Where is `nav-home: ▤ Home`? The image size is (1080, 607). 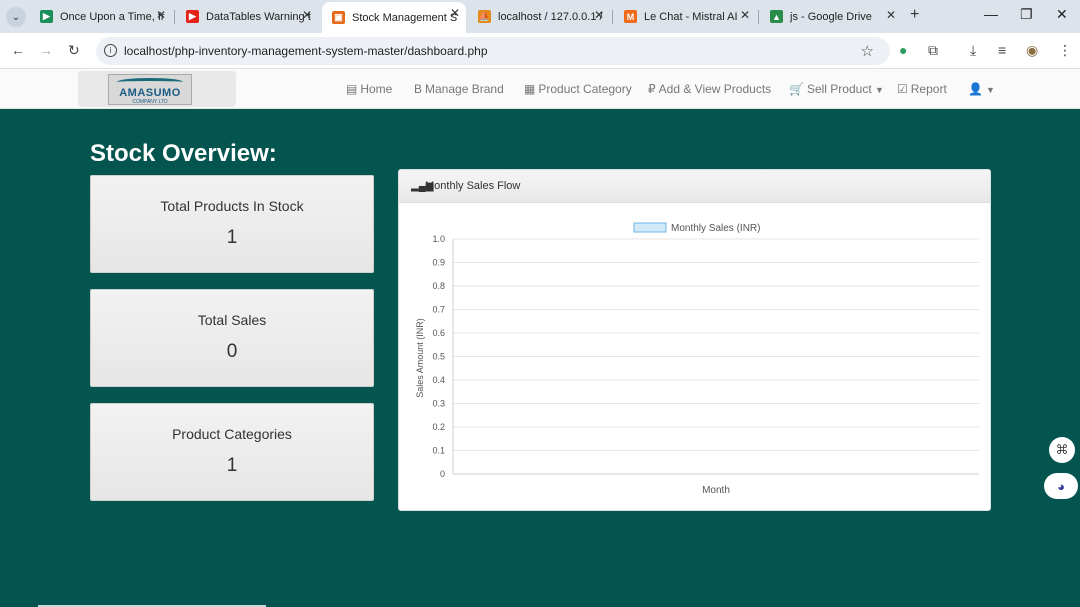 nav-home: ▤ Home is located at coordinates (369, 89).